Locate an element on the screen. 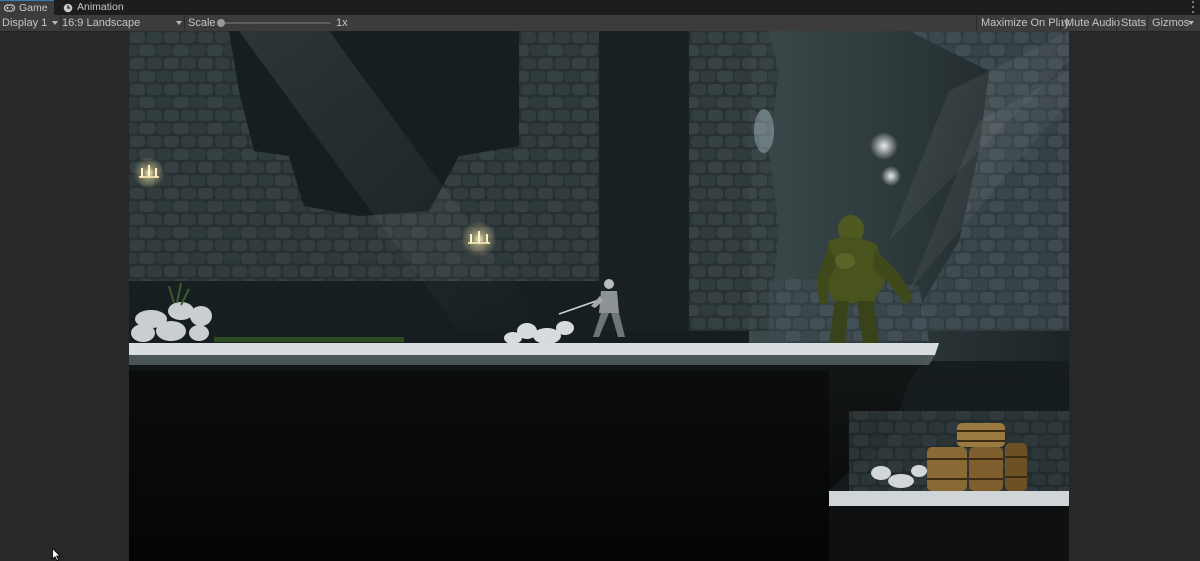 The image size is (1200, 561). tab-game: Game is located at coordinates (27, 7).